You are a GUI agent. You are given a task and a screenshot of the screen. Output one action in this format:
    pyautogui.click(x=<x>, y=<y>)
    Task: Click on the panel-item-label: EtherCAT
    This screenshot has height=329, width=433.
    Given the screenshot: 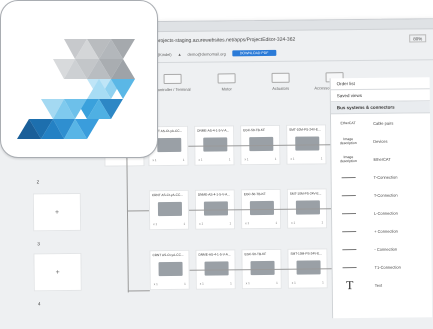 What is the action you would take?
    pyautogui.click(x=382, y=159)
    